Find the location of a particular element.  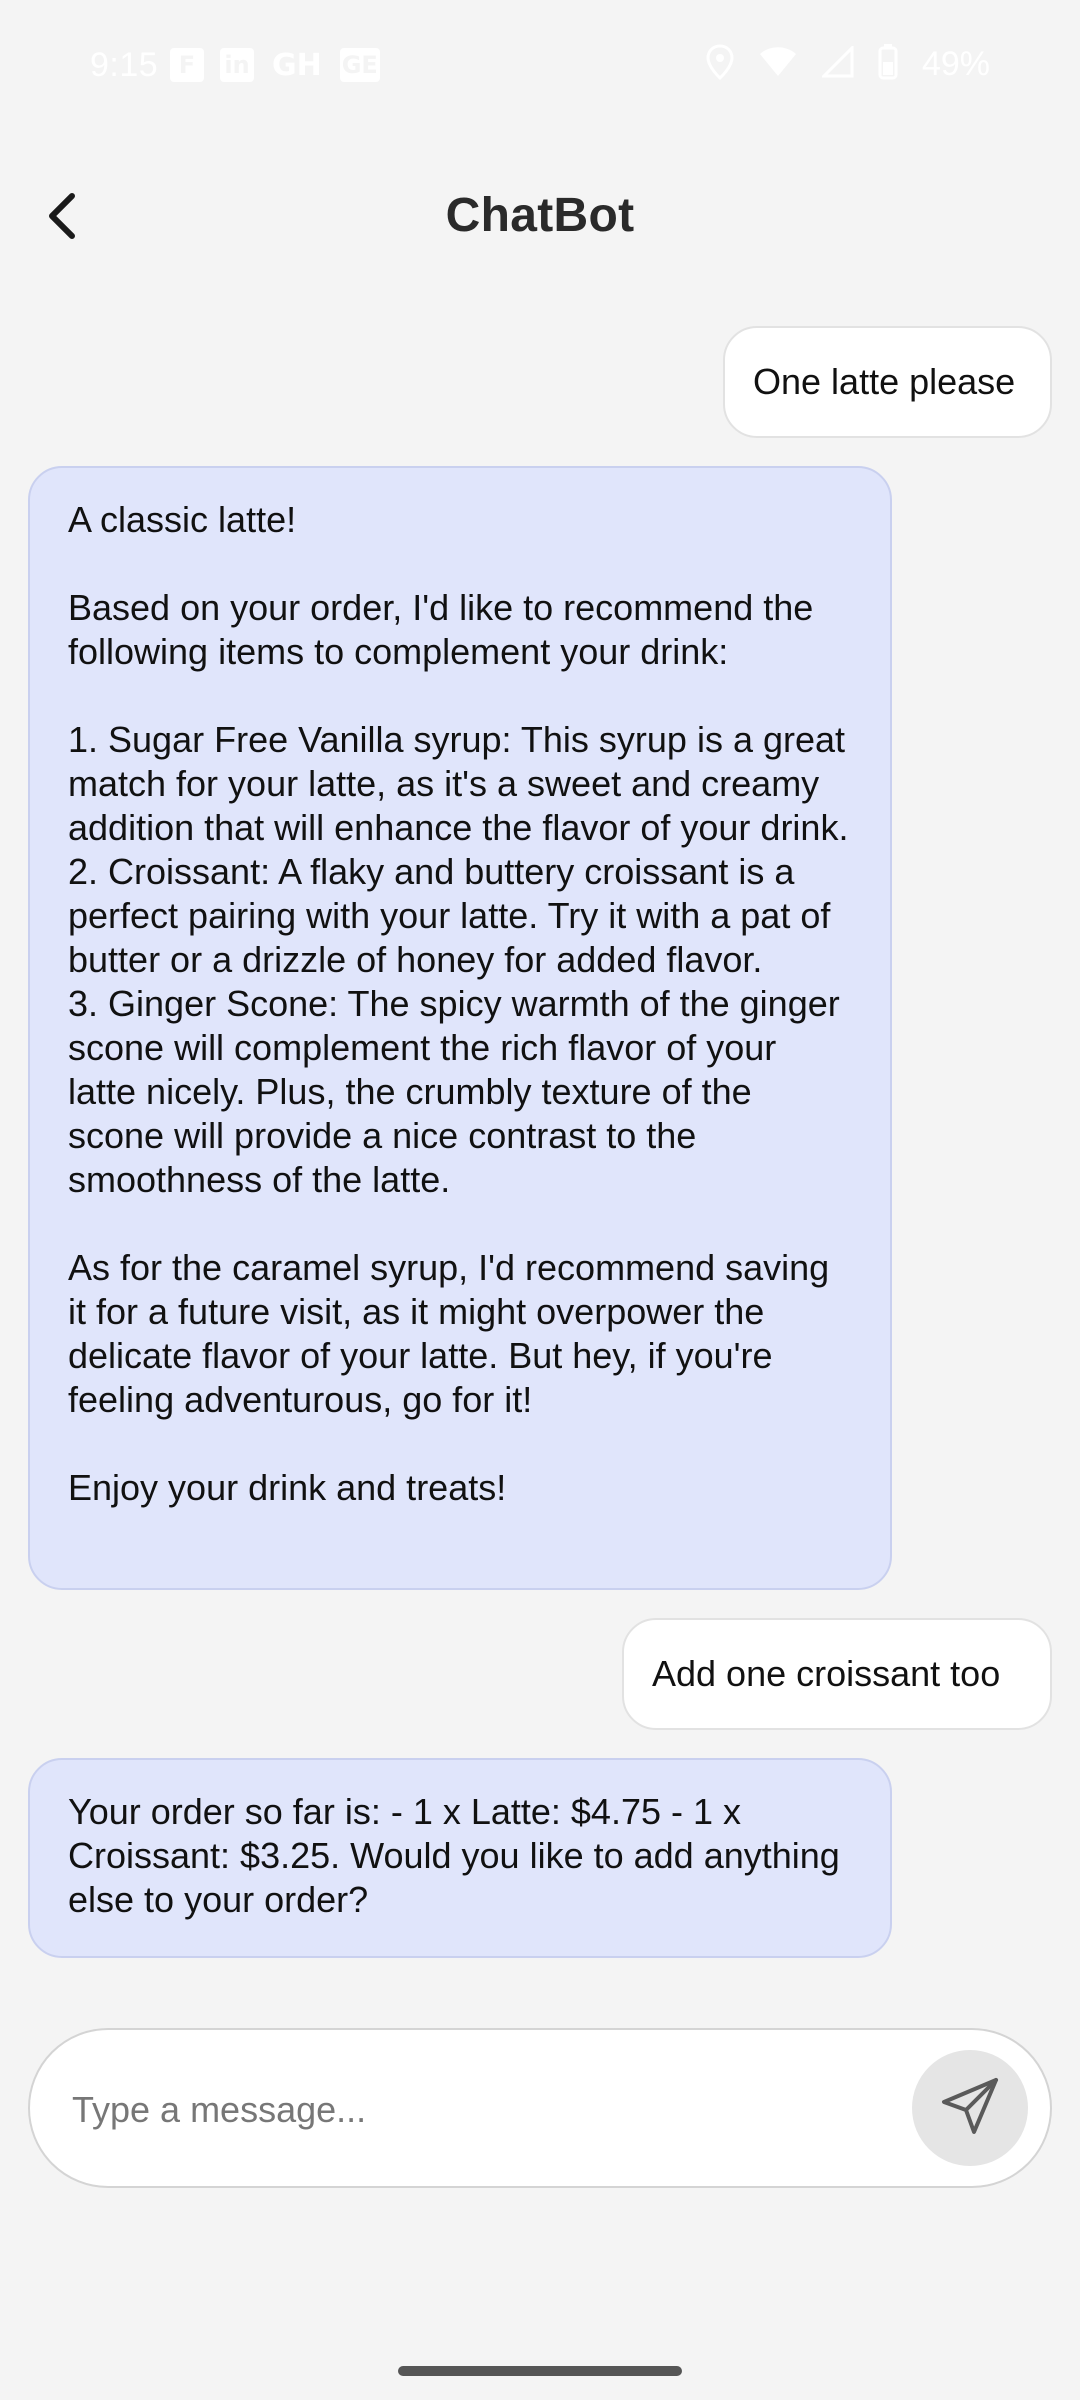

notification-app-icon: F is located at coordinates (187, 65).